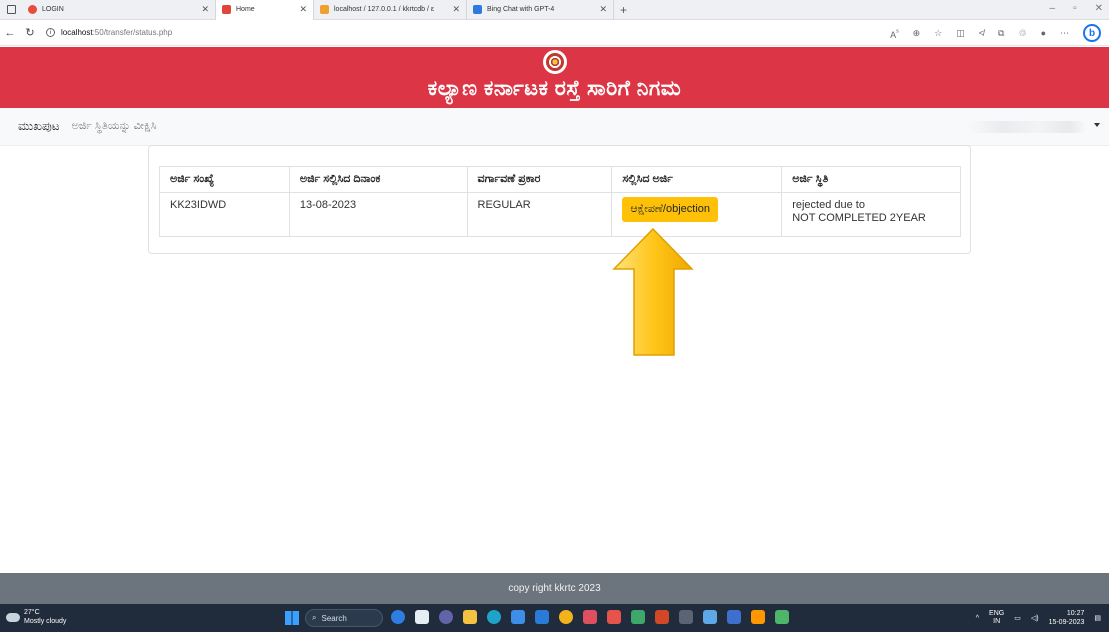 The height and width of the screenshot is (632, 1109). Describe the element at coordinates (1099, 8) in the screenshot. I see `close-window-icon: ✕` at that location.